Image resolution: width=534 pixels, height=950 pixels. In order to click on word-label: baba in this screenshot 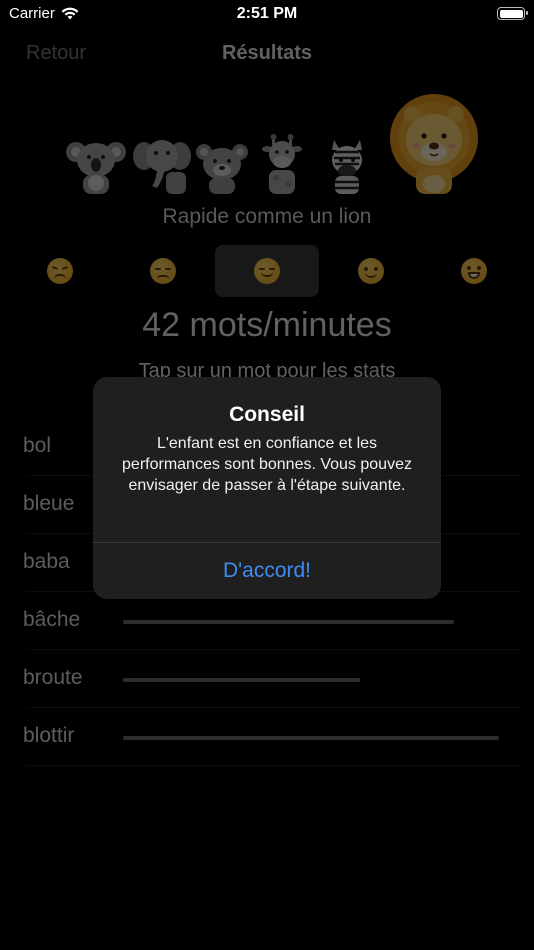, I will do `click(46, 561)`.